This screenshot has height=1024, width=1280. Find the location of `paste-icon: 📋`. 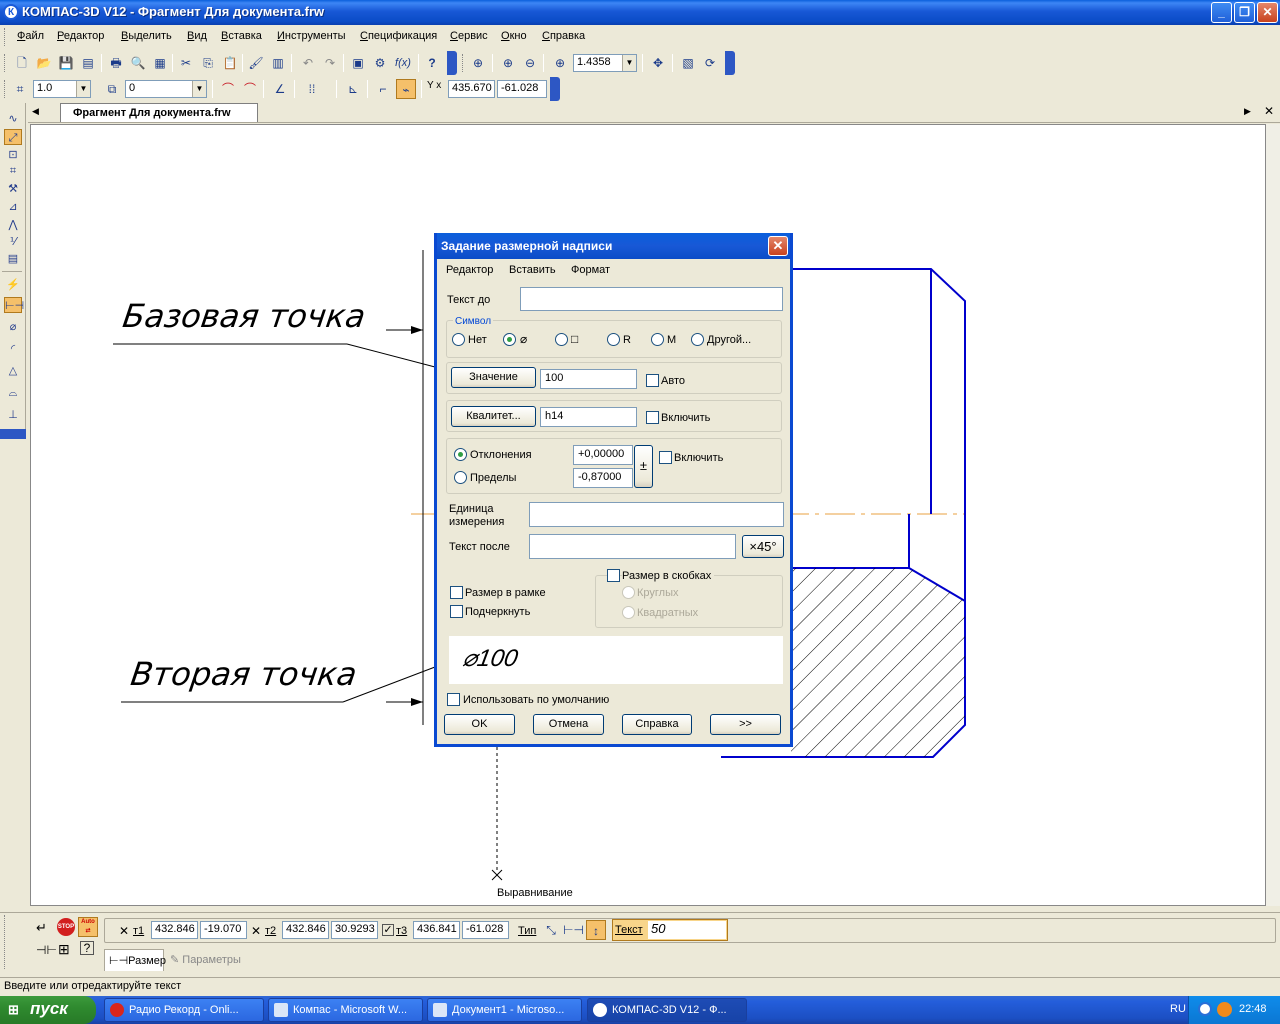

paste-icon: 📋 is located at coordinates (230, 63).